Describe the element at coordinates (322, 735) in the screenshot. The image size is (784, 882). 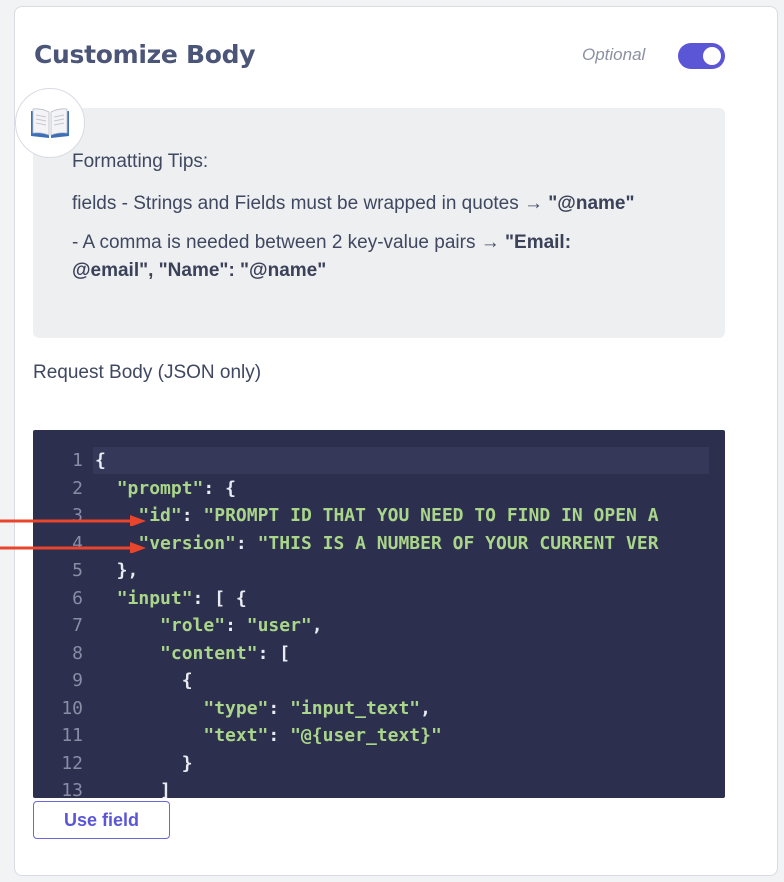
I see `code-text: "text": "@{user_text}"` at that location.